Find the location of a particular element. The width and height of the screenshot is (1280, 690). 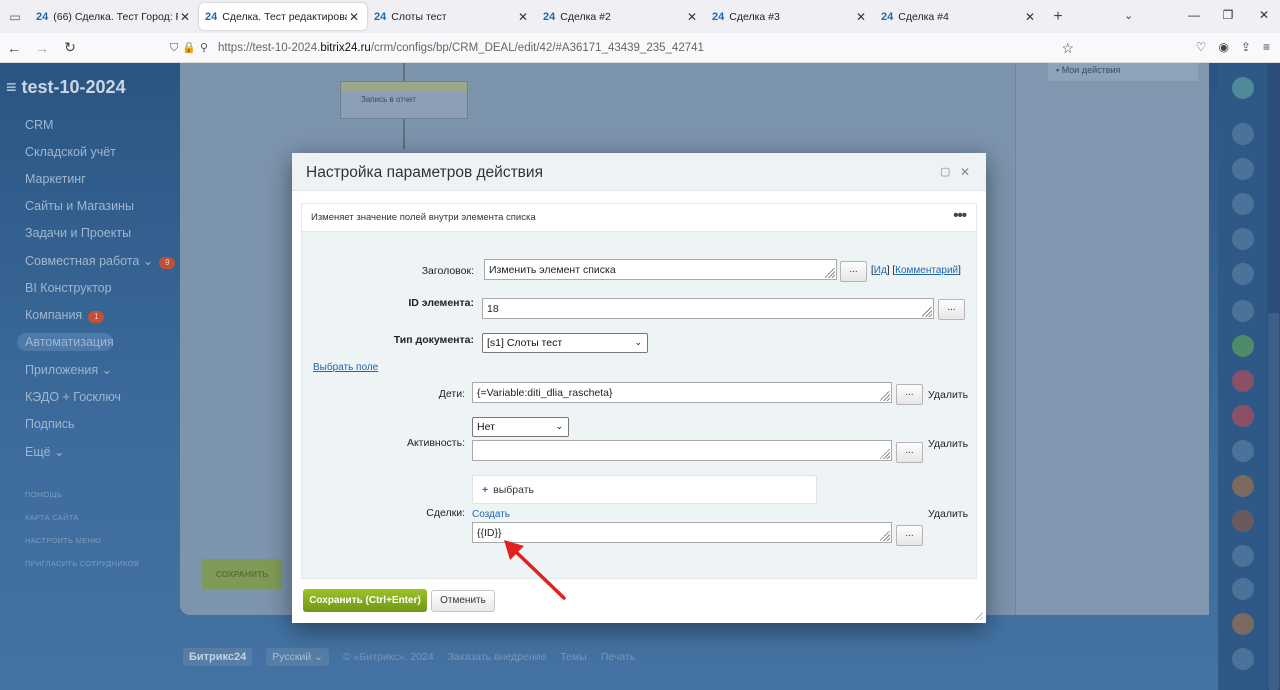

sidebar-item-crm: CRM is located at coordinates (39, 125).